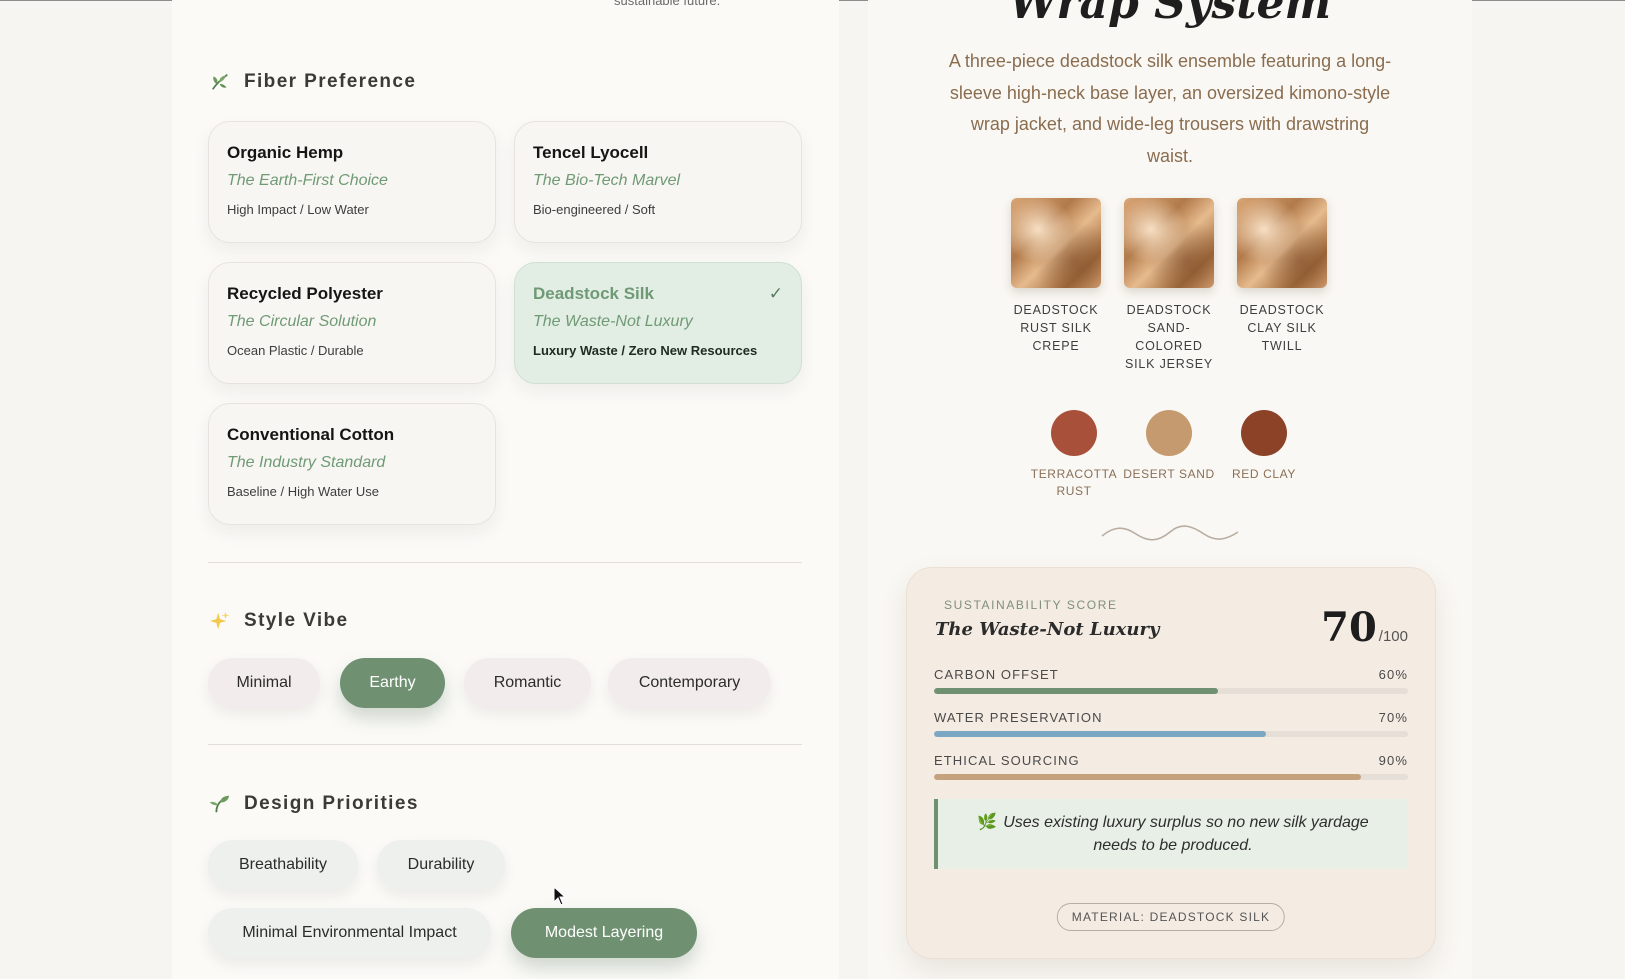  What do you see at coordinates (392, 683) in the screenshot?
I see `style-option-earthy: Earthy` at bounding box center [392, 683].